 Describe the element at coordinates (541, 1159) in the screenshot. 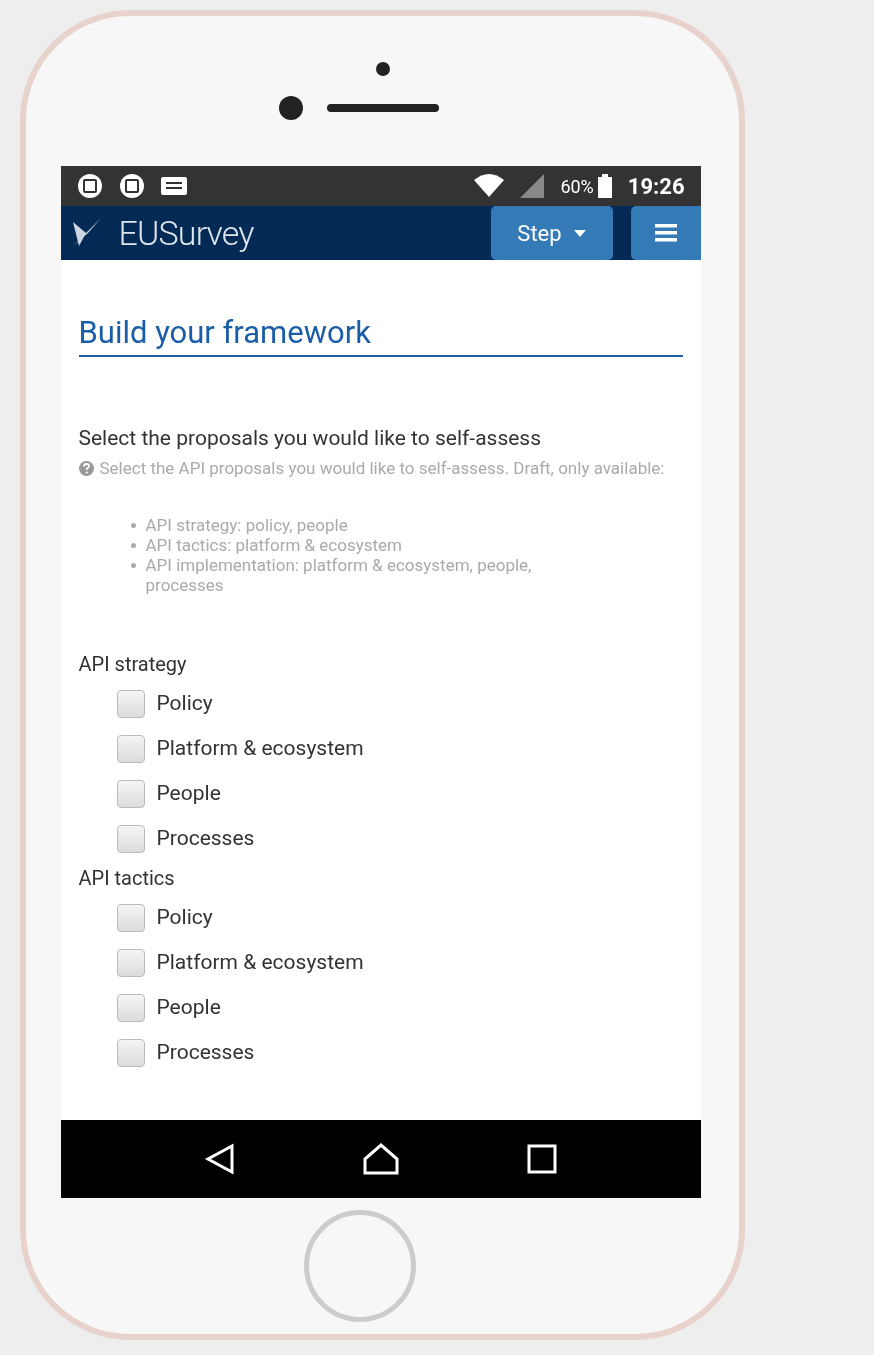

I see `square-icon` at that location.